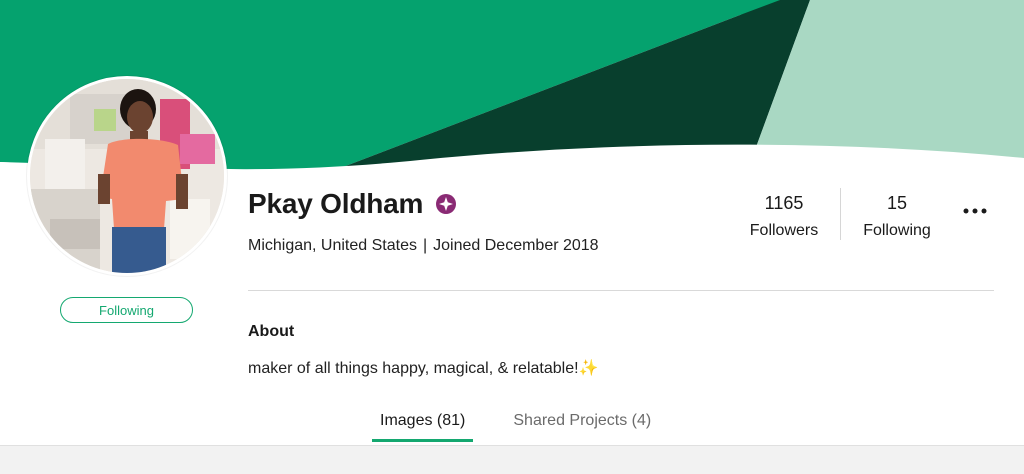  What do you see at coordinates (512, 459) in the screenshot?
I see `content-area-top` at bounding box center [512, 459].